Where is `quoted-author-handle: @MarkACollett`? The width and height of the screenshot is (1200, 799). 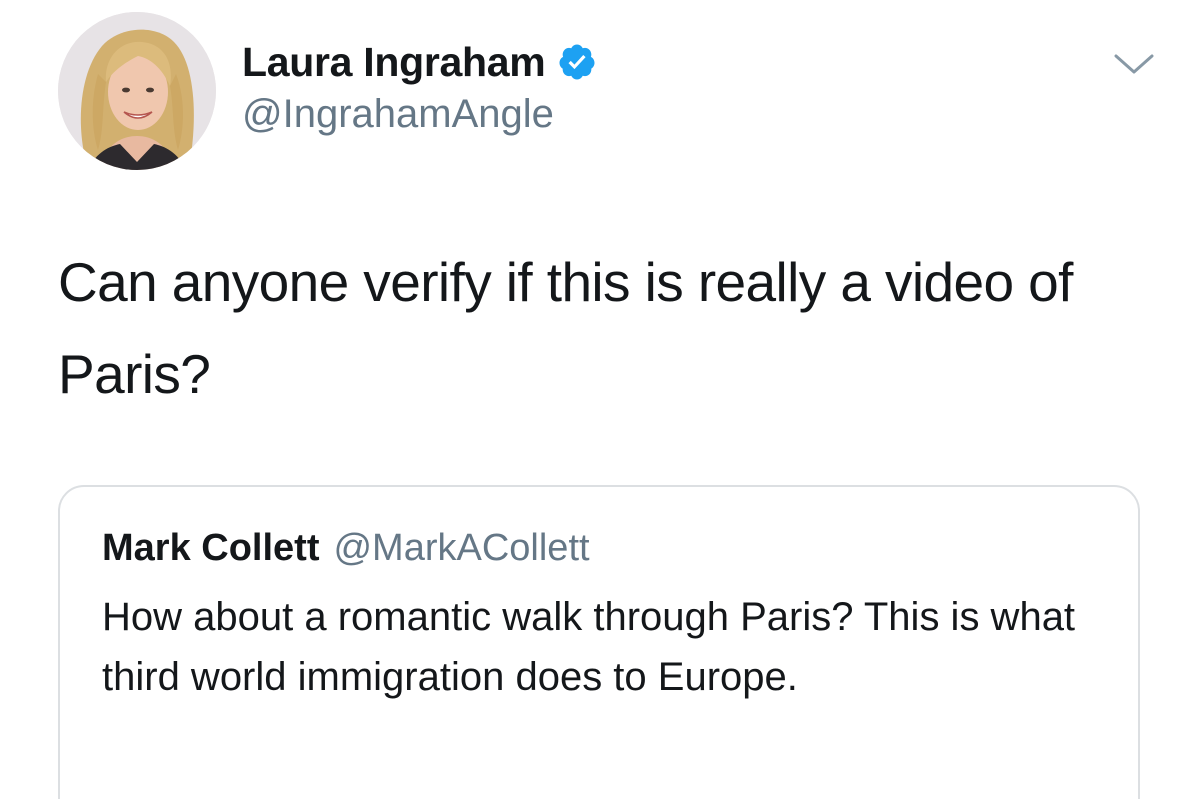
quoted-author-handle: @MarkACollett is located at coordinates (461, 548).